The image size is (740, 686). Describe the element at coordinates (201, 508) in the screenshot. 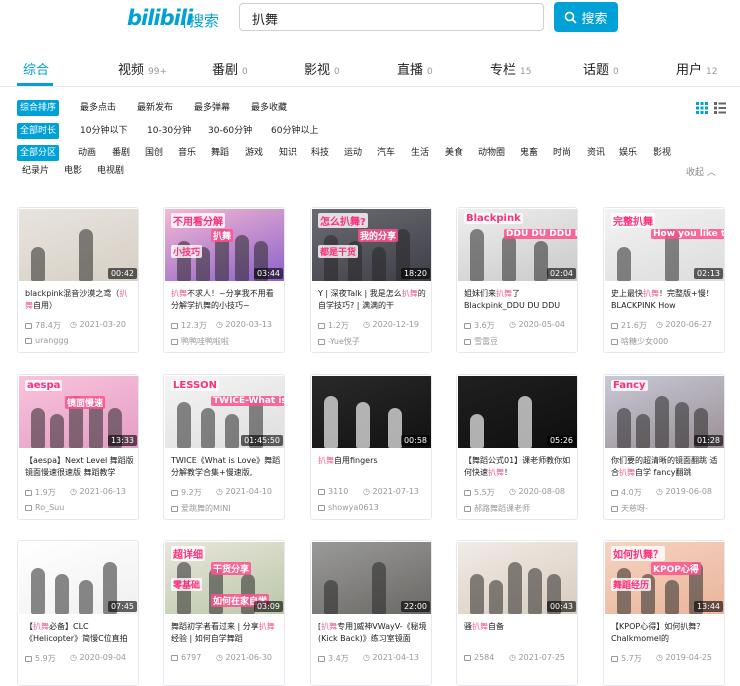

I see `uploader: 爱跳舞的MINI` at that location.